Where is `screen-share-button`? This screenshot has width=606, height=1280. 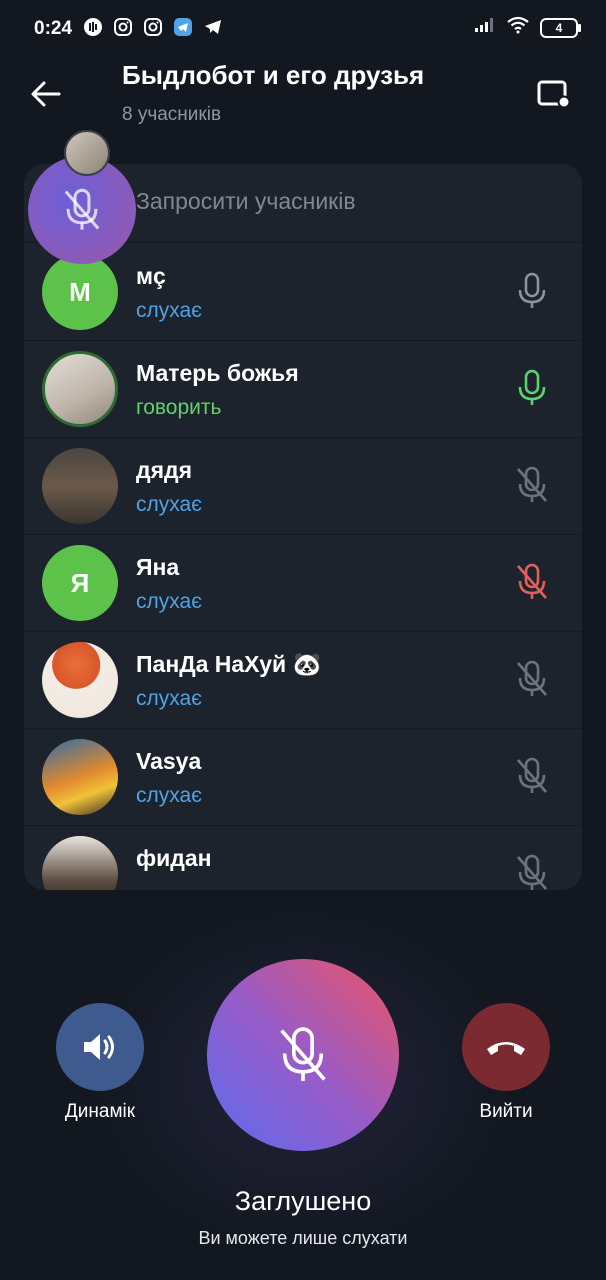 screen-share-button is located at coordinates (554, 94).